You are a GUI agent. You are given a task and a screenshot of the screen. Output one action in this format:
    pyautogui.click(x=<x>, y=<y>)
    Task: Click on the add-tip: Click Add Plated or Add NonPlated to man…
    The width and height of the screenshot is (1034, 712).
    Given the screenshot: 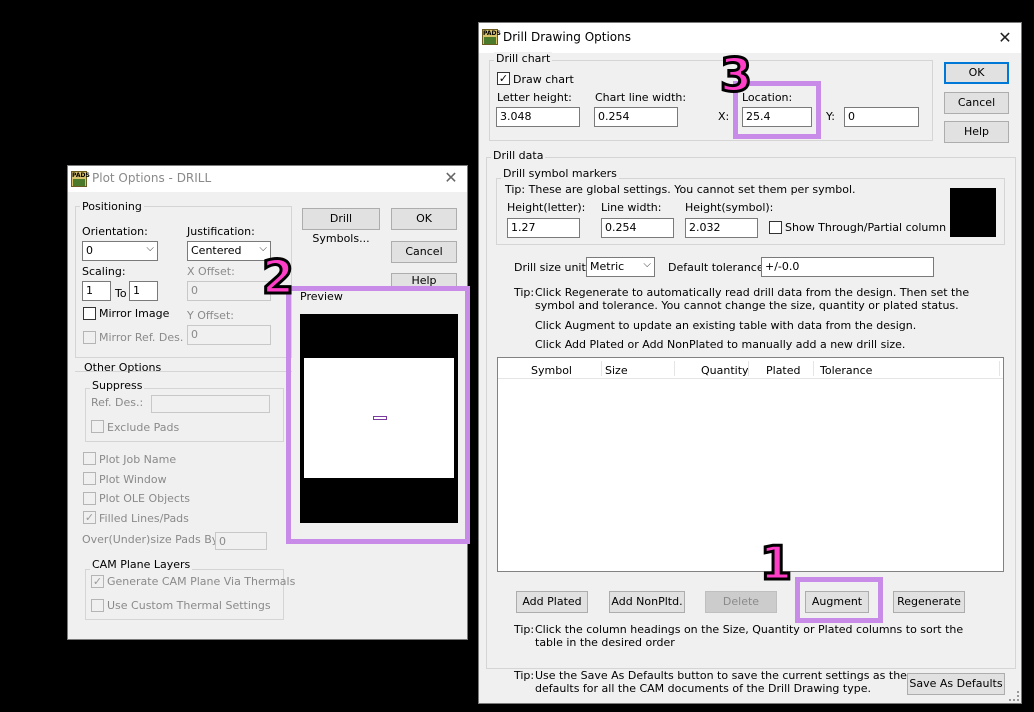 What is the action you would take?
    pyautogui.click(x=720, y=344)
    